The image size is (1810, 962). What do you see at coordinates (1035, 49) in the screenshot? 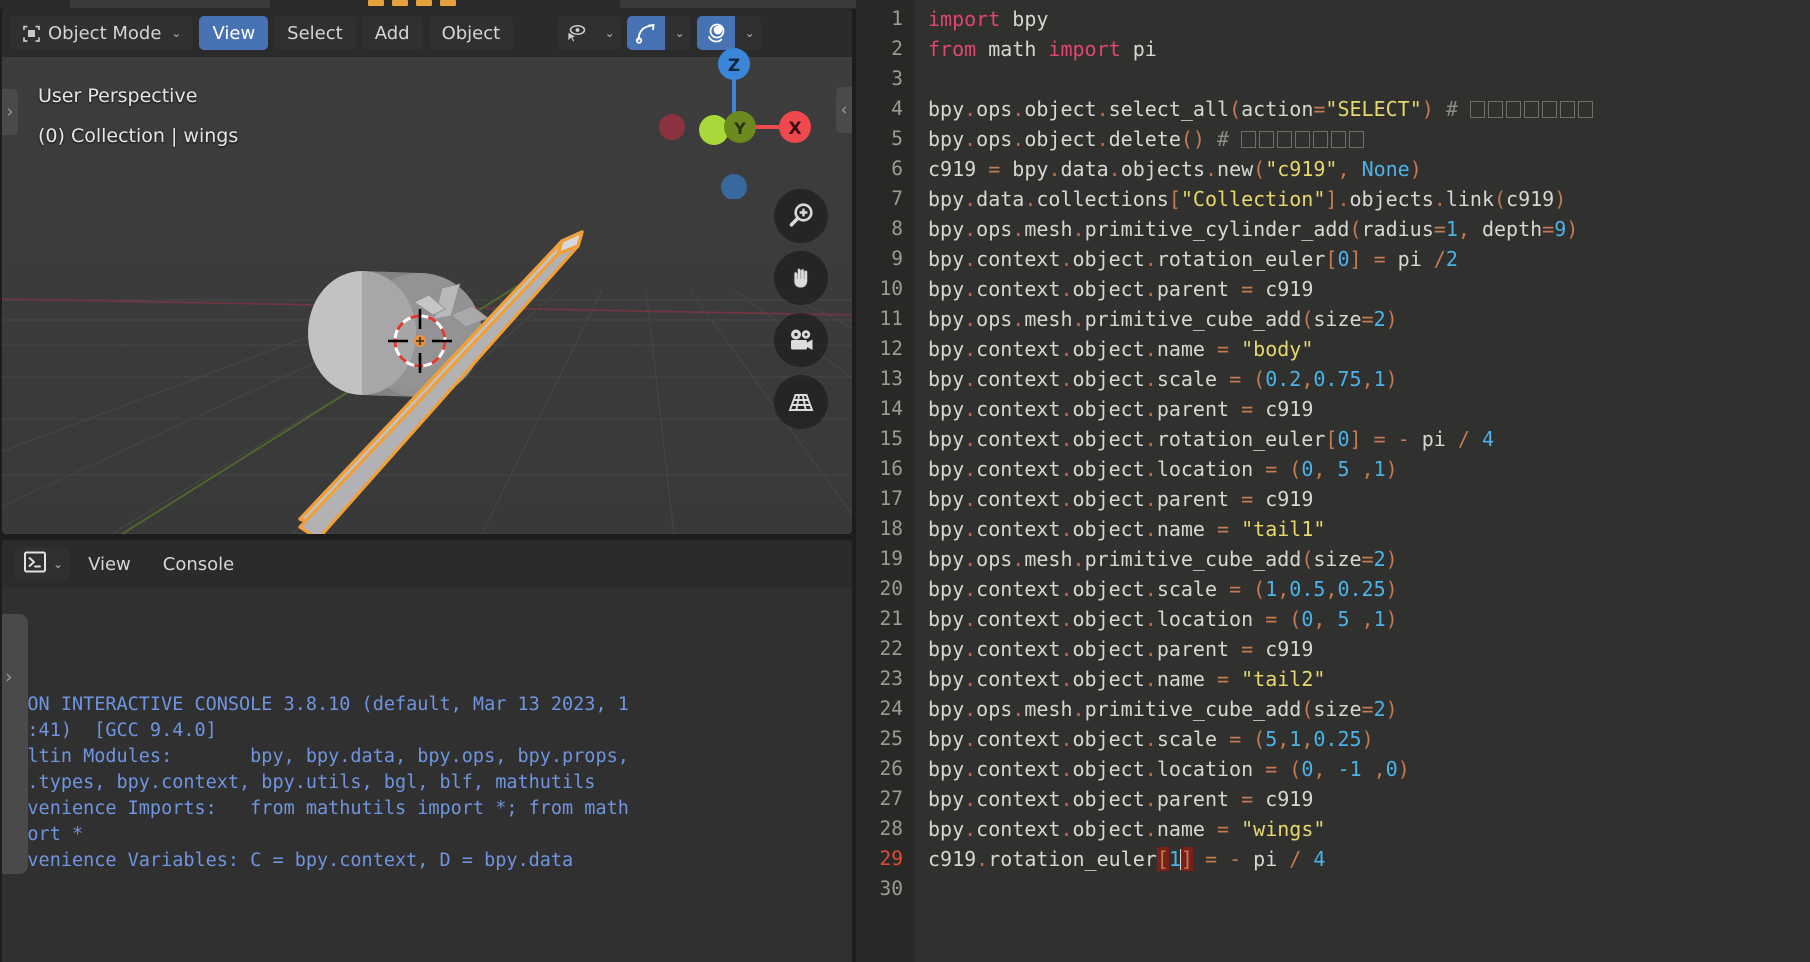
I see `line-content: from math import pi` at bounding box center [1035, 49].